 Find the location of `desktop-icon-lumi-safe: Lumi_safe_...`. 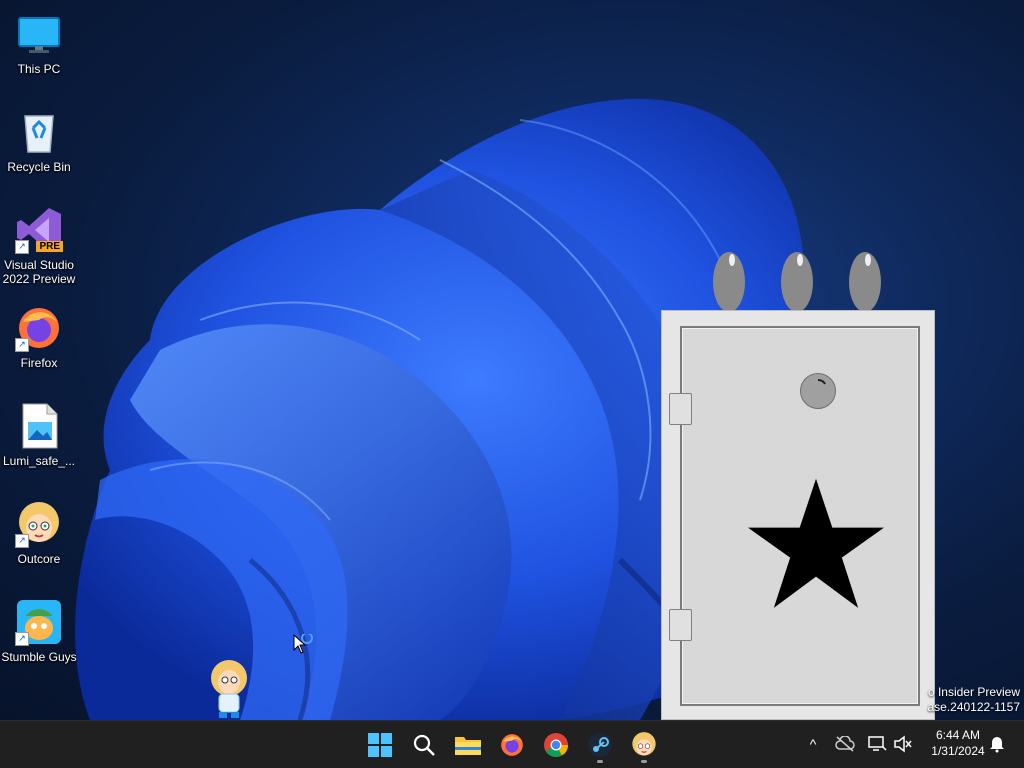

desktop-icon-lumi-safe: Lumi_safe_... is located at coordinates (39, 439).